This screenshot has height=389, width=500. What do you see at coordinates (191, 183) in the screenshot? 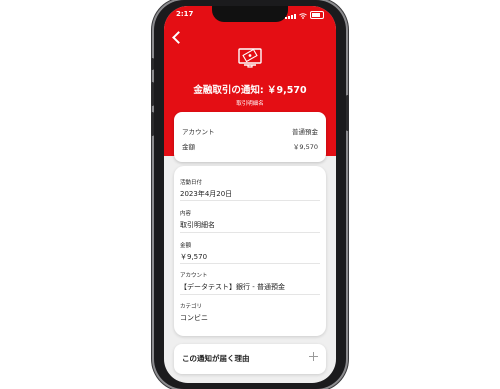
I see `detail-label: 活動日付` at bounding box center [191, 183].